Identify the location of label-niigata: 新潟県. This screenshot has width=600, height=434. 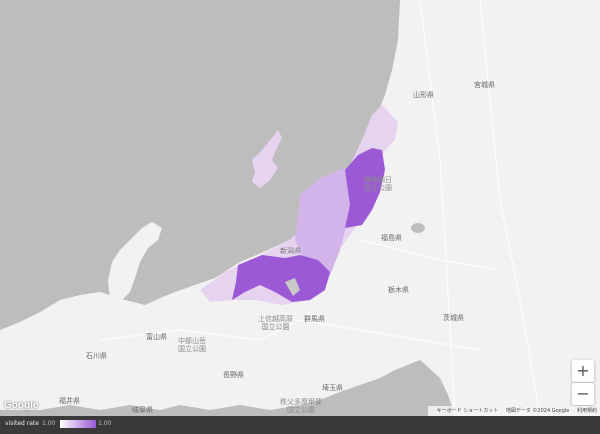
(290, 251).